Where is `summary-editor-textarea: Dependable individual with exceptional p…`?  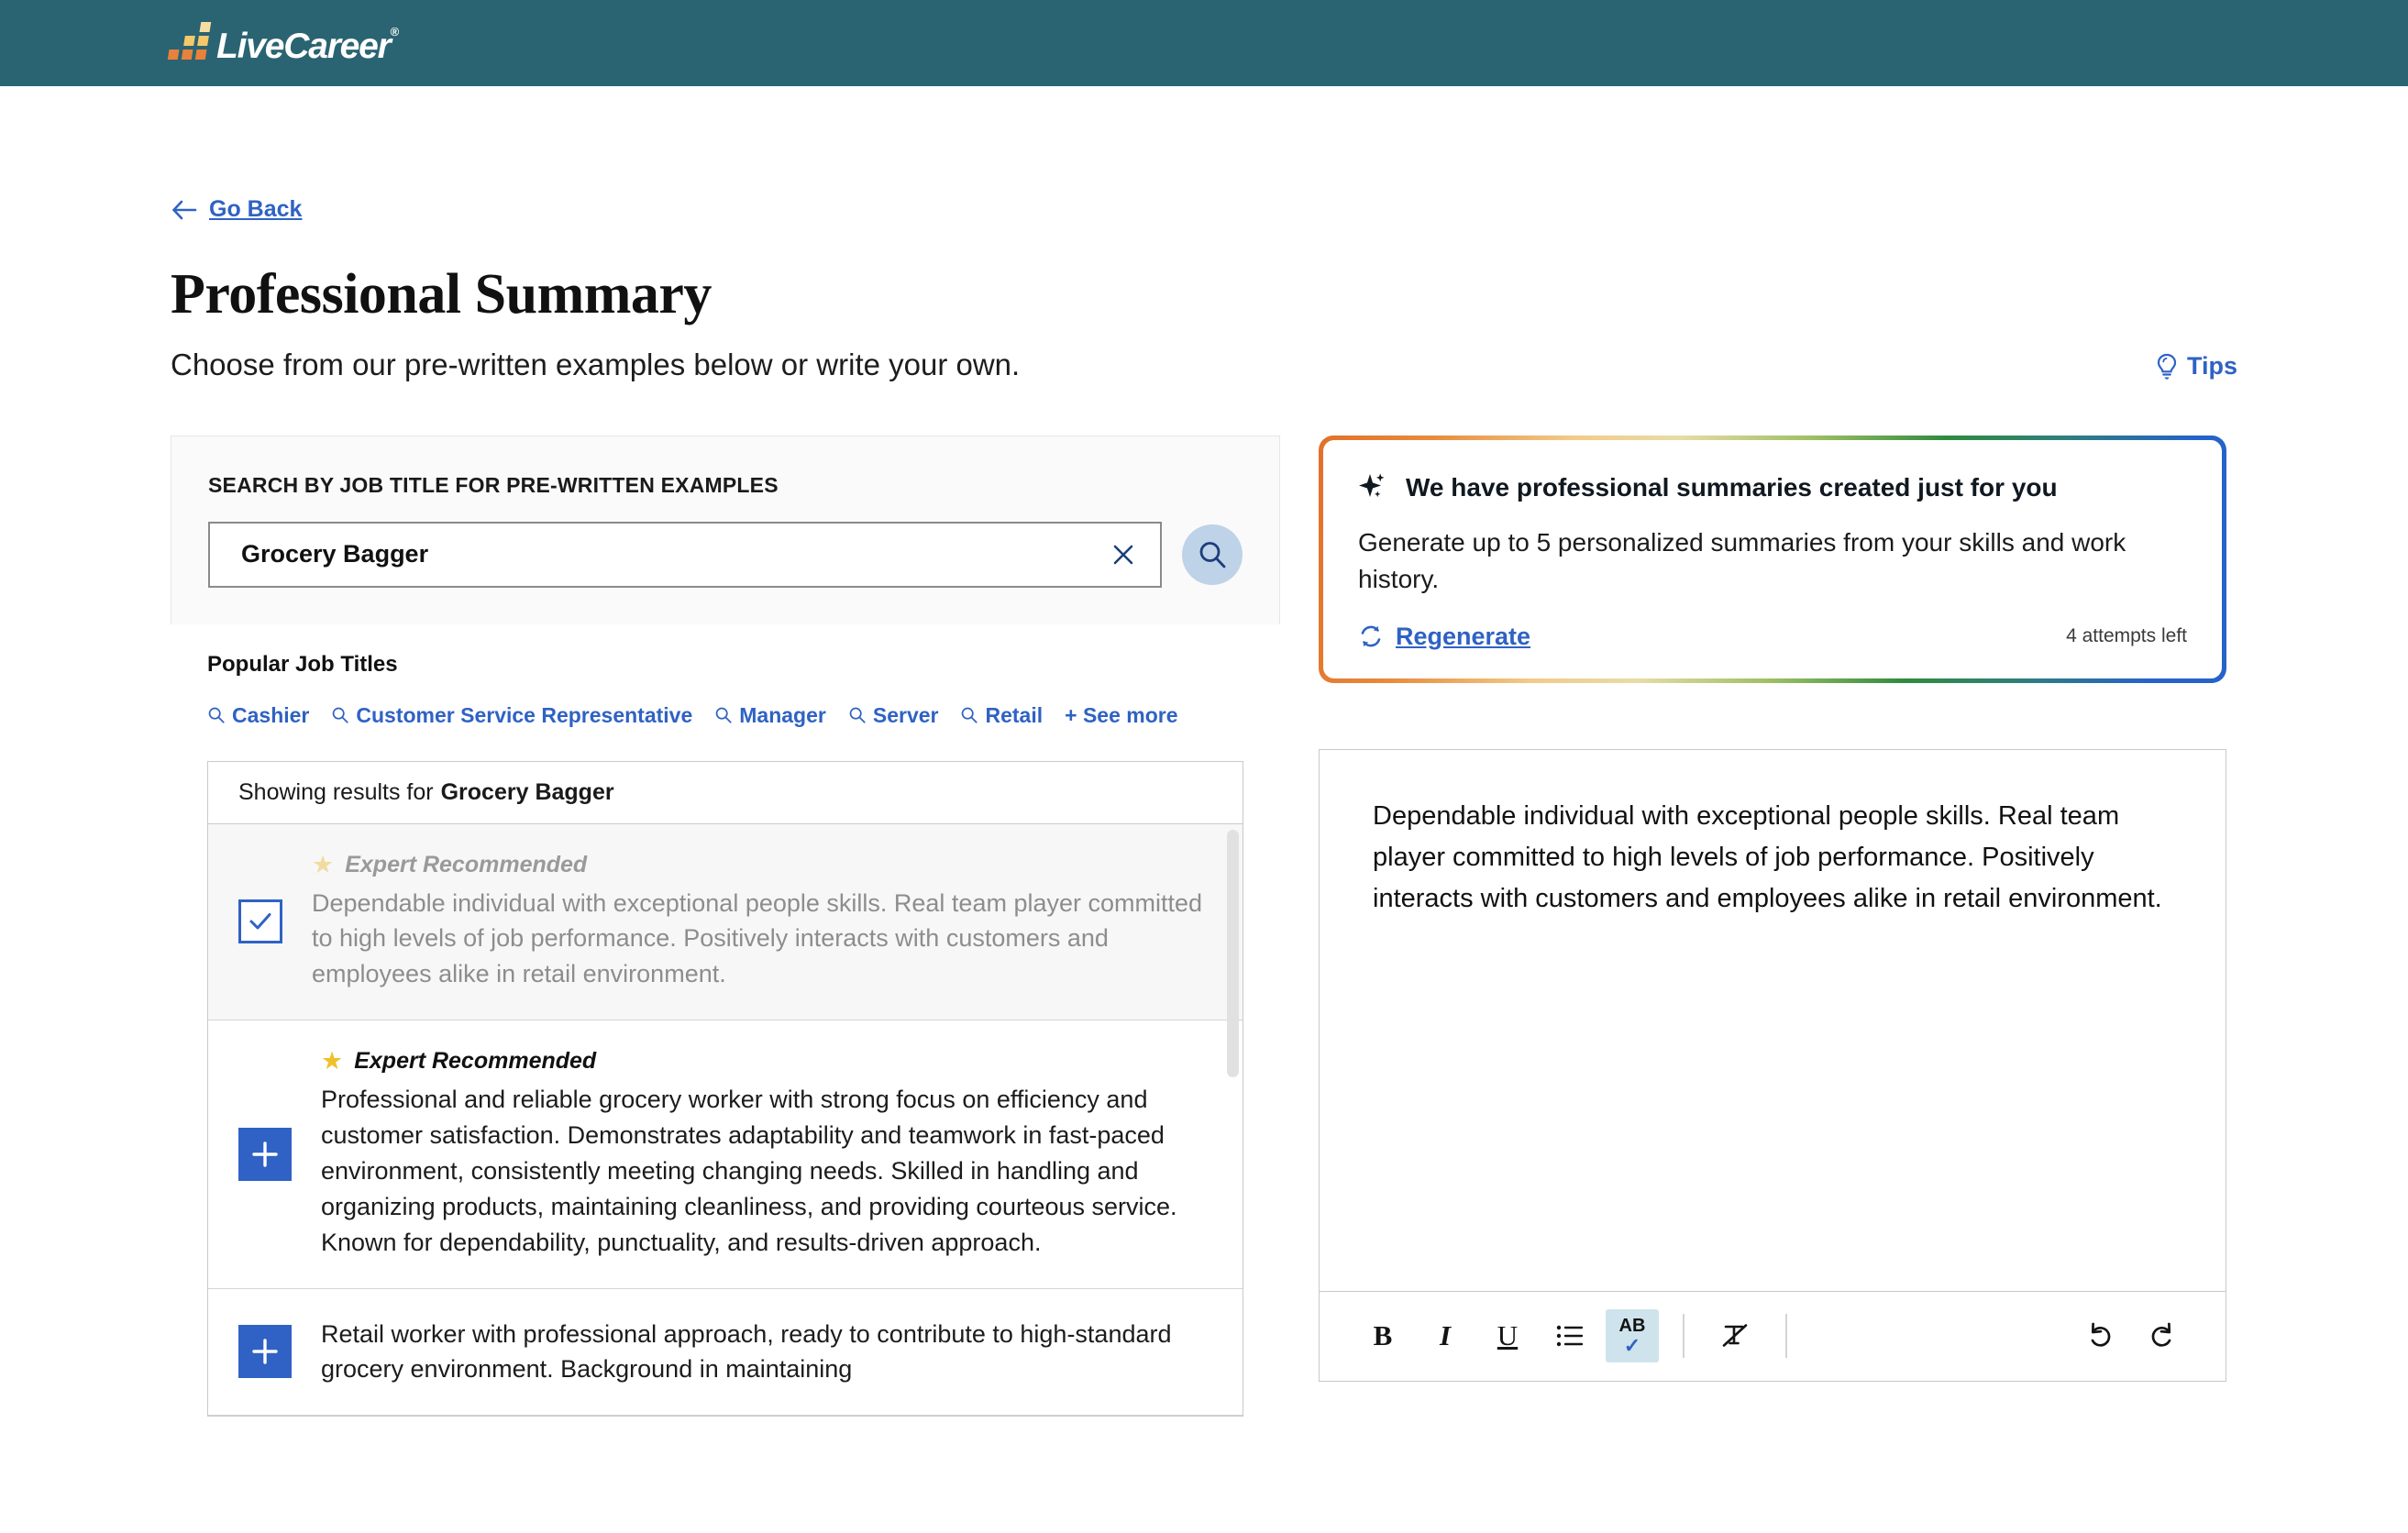 summary-editor-textarea: Dependable individual with exceptional p… is located at coordinates (1773, 1020).